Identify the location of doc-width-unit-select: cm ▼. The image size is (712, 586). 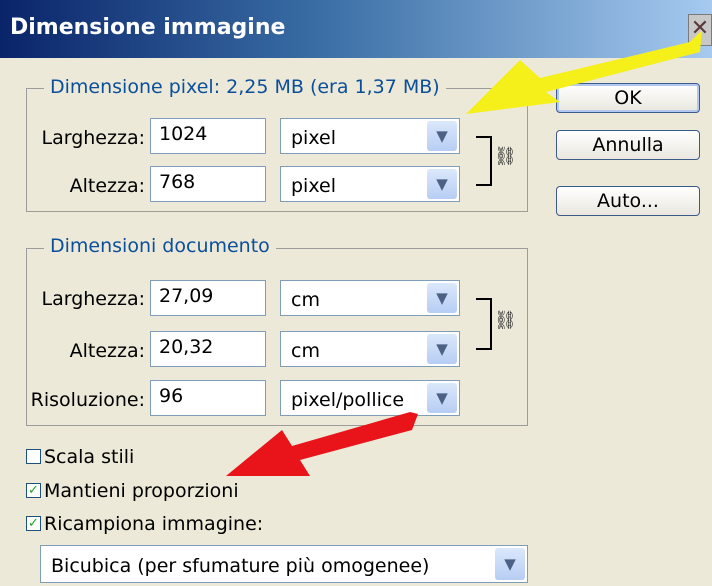
(370, 298).